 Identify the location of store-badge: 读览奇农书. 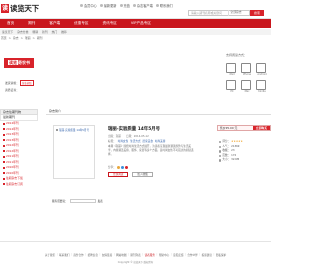
(19, 63).